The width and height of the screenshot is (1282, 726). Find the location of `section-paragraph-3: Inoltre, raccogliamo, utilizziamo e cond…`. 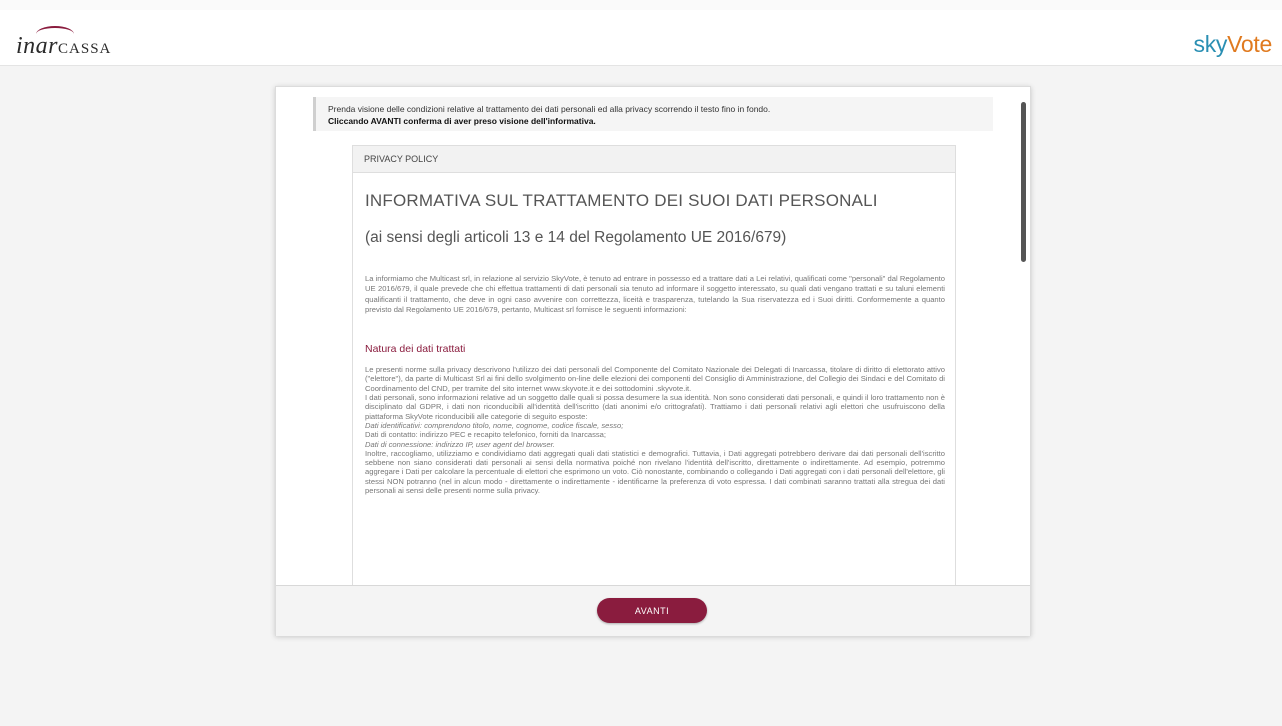

section-paragraph-3: Inoltre, raccogliamo, utilizziamo e cond… is located at coordinates (655, 472).